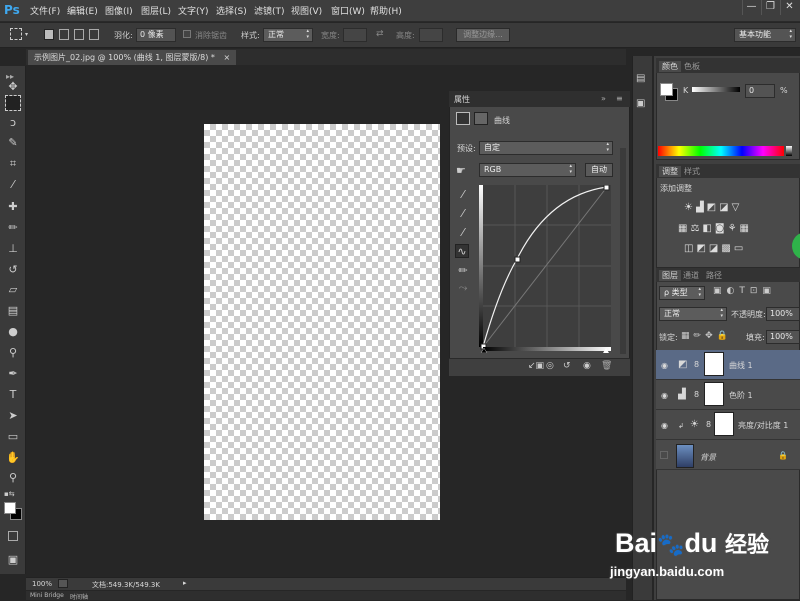 This screenshot has width=800, height=601. I want to click on lock-position-icon: ✥, so click(711, 336).